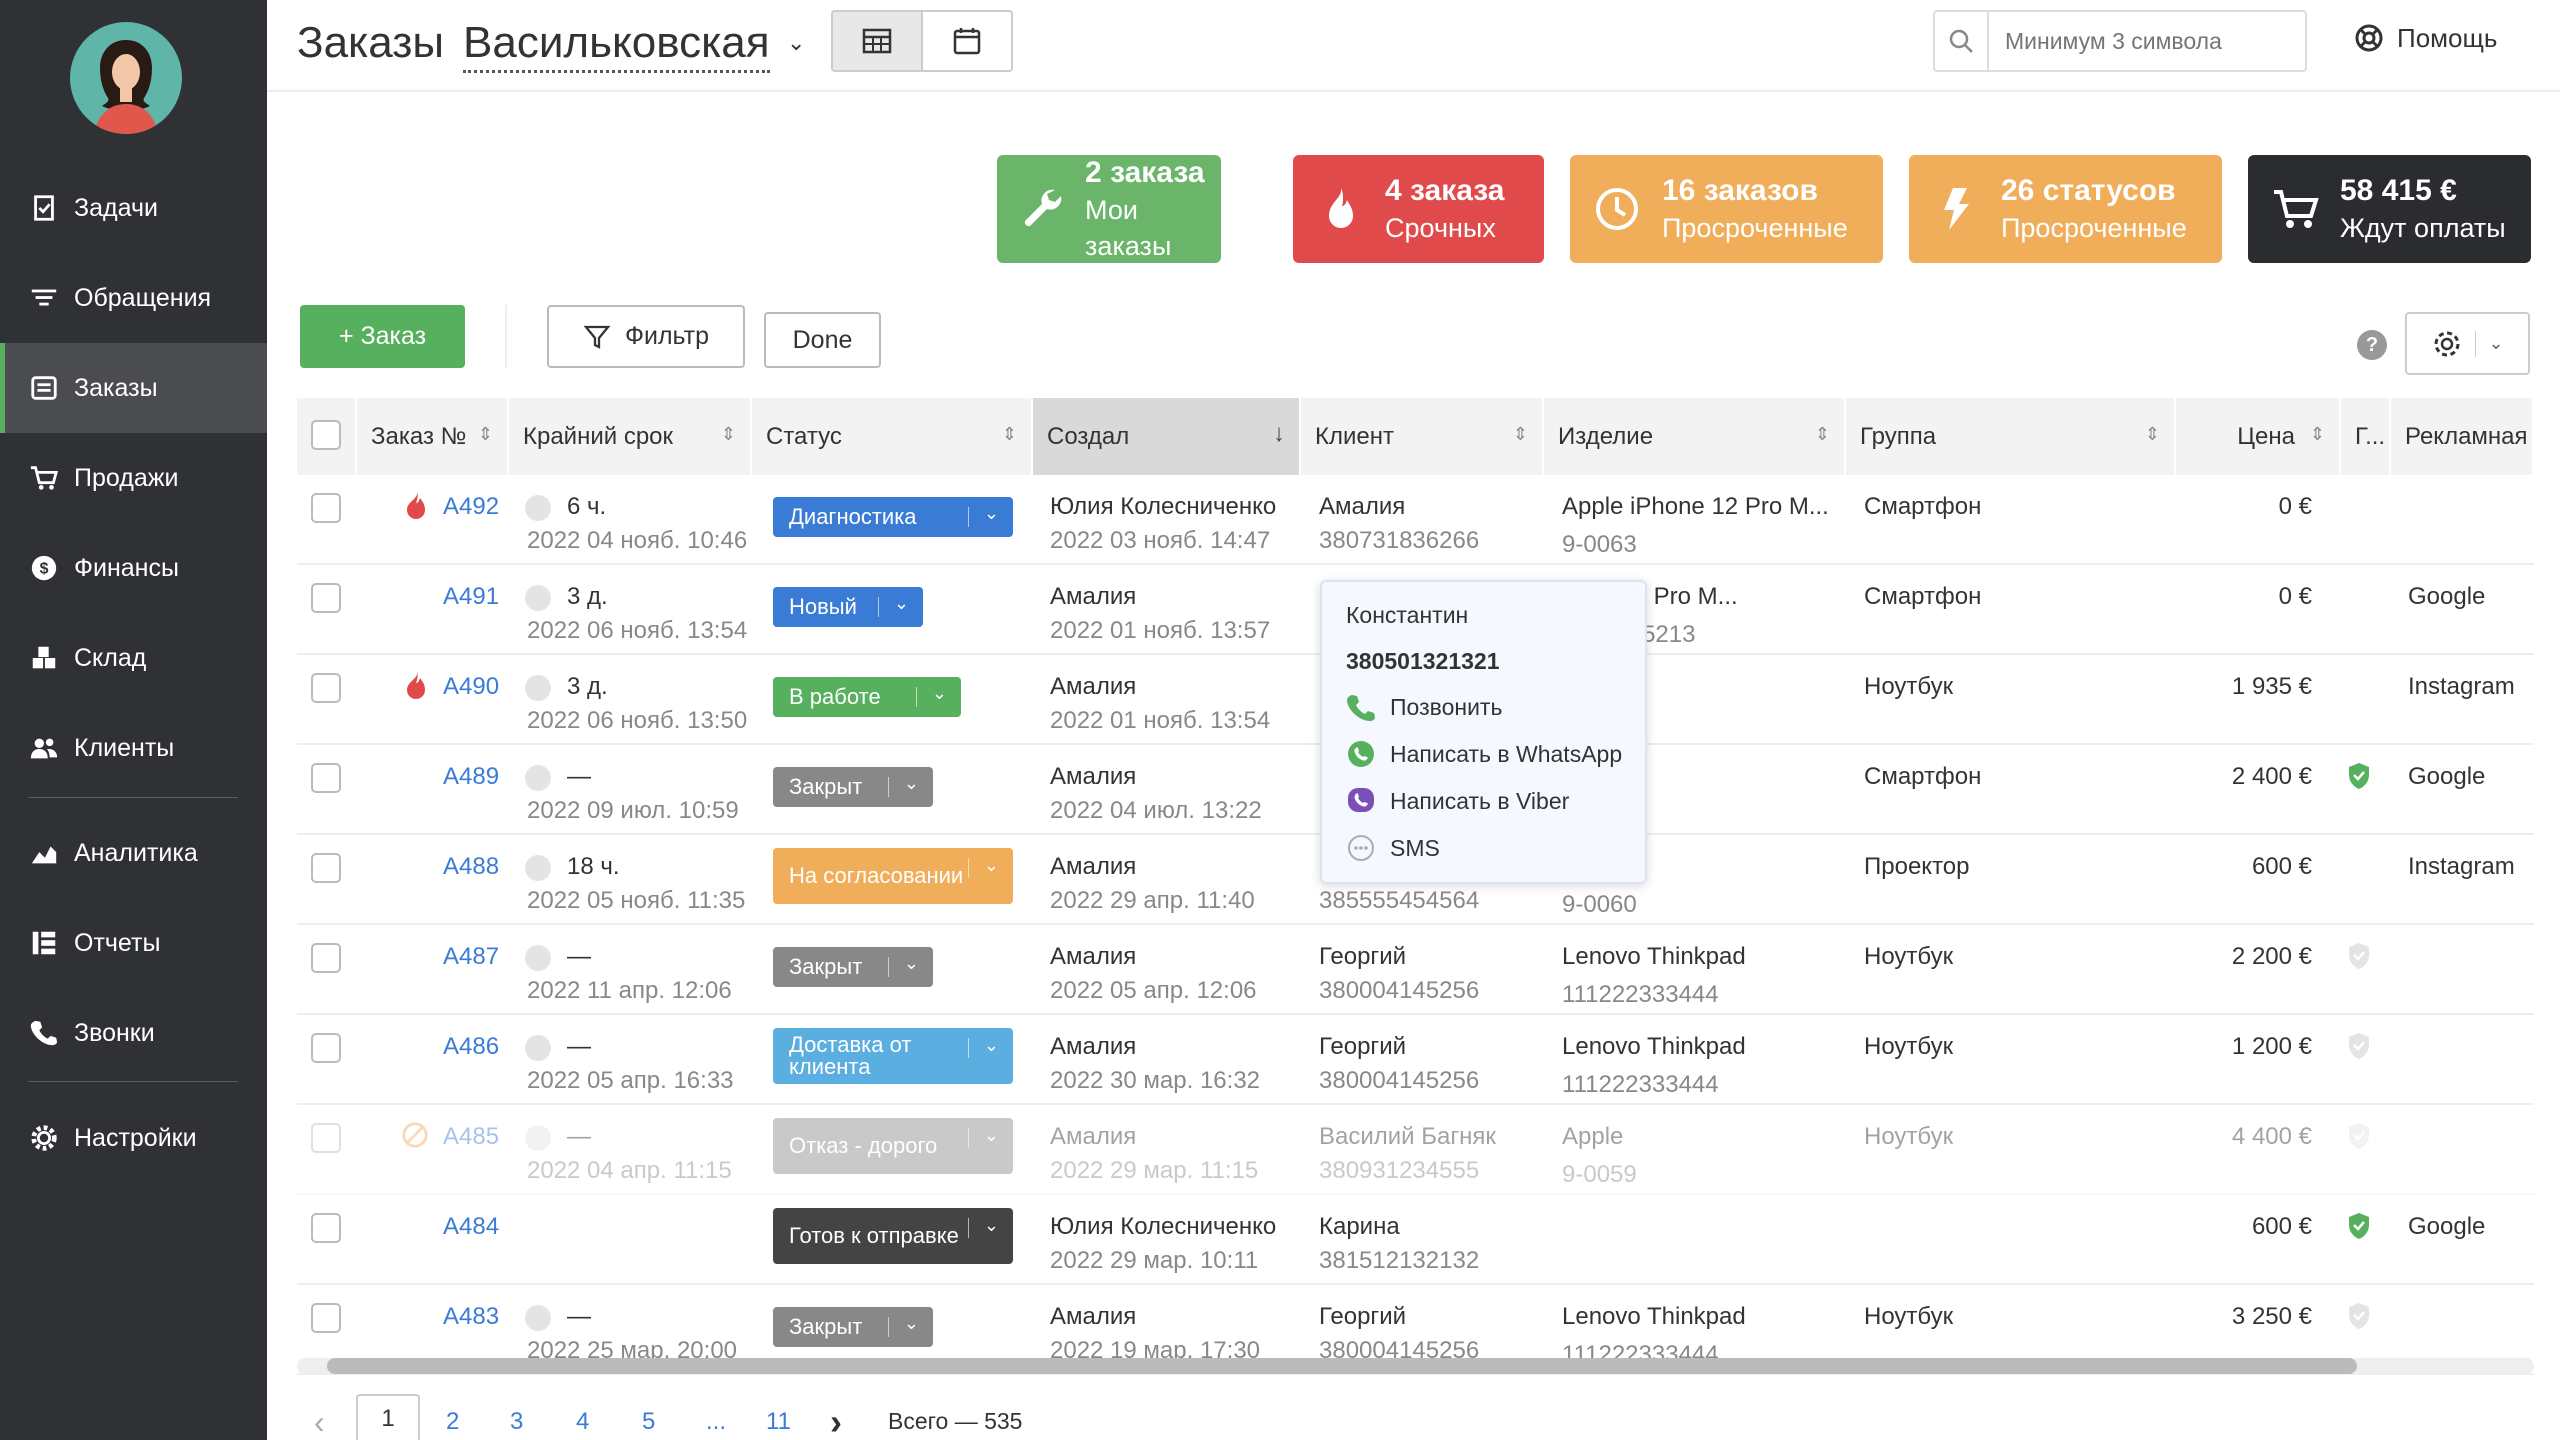 The width and height of the screenshot is (2560, 1440). I want to click on sidebar-item-8: Отчеты, so click(133, 943).